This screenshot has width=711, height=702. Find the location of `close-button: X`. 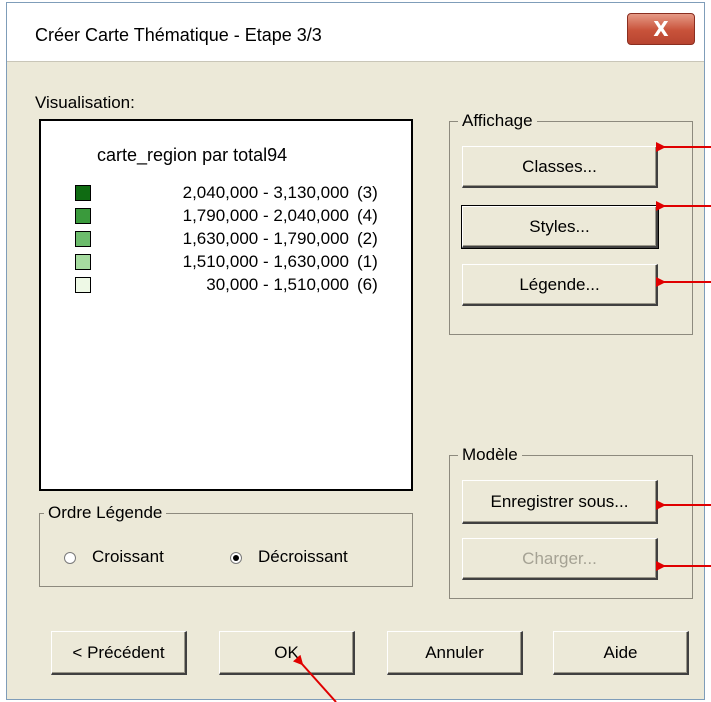

close-button: X is located at coordinates (661, 29).